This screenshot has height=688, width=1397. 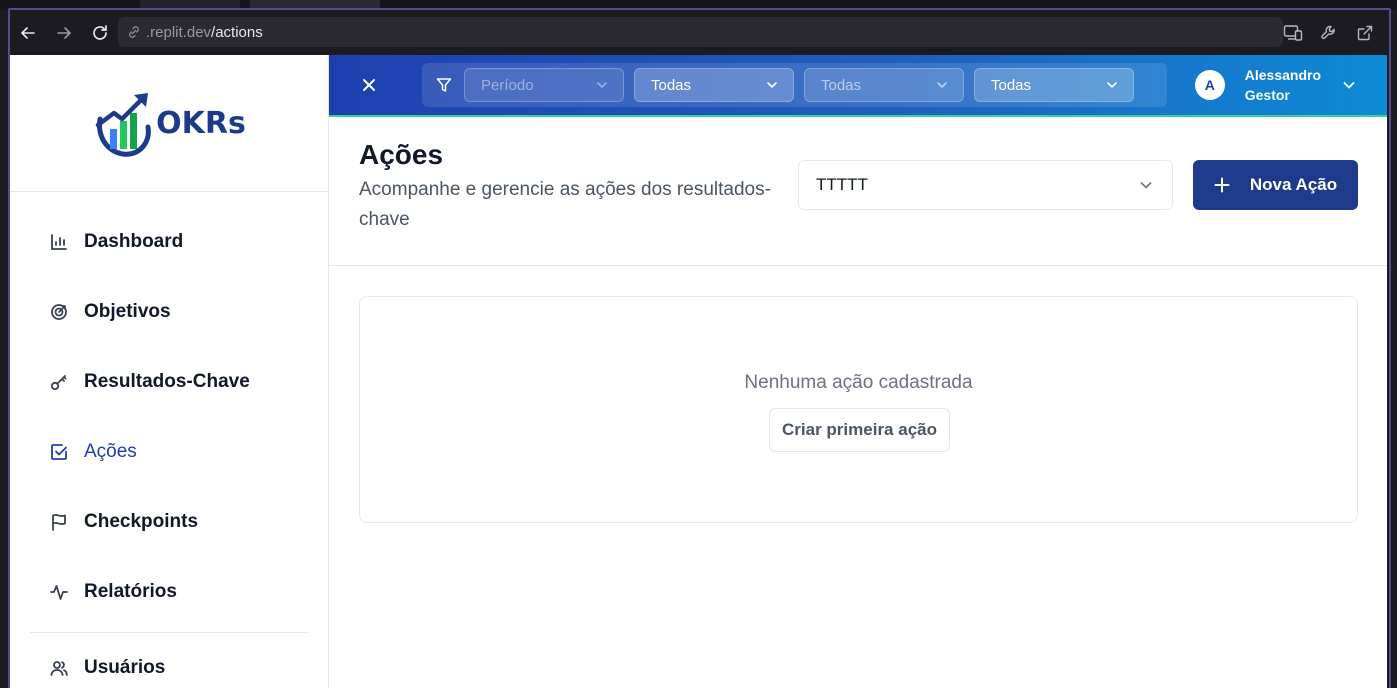 I want to click on create-first-action-button: Criar primeira ação, so click(x=859, y=430).